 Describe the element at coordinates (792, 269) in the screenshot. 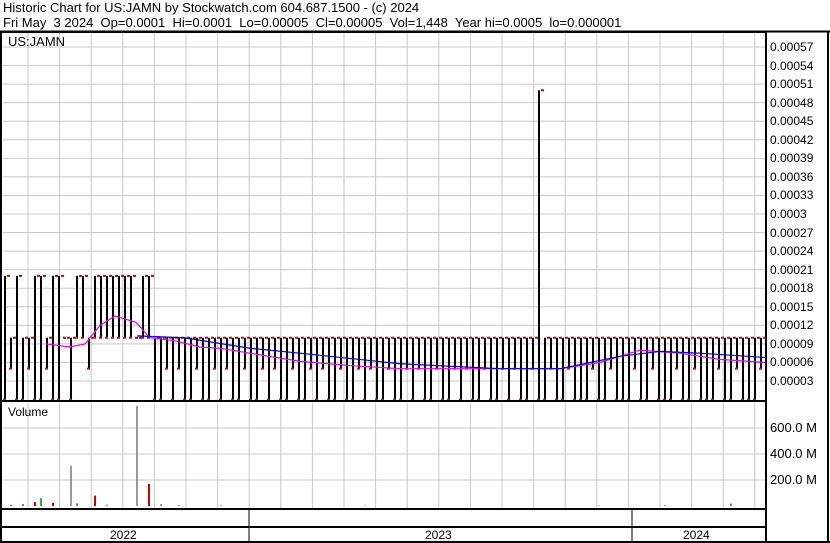

I see `price-tick-label: 0.00021` at that location.